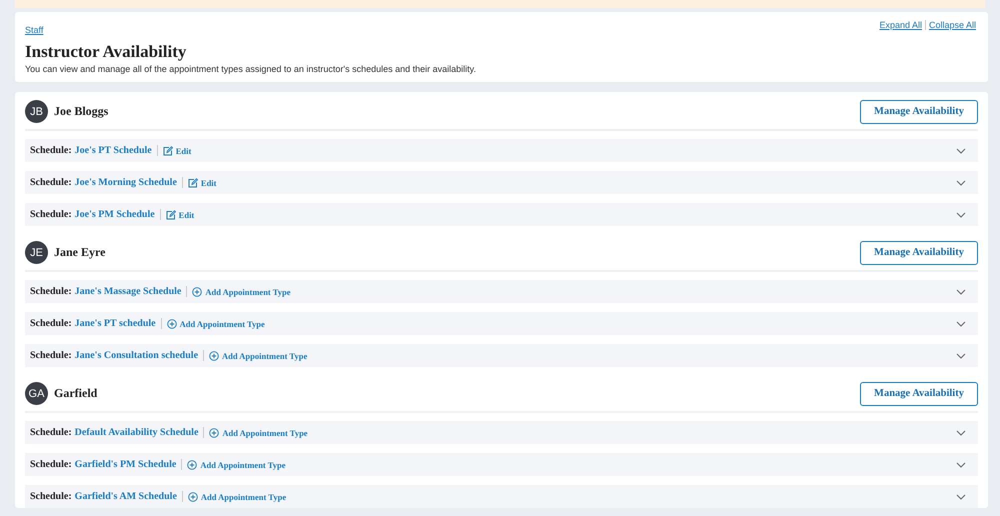 Image resolution: width=1000 pixels, height=516 pixels. I want to click on schedule-row: Schedule: Joe's PM Schedule Edit, so click(501, 214).